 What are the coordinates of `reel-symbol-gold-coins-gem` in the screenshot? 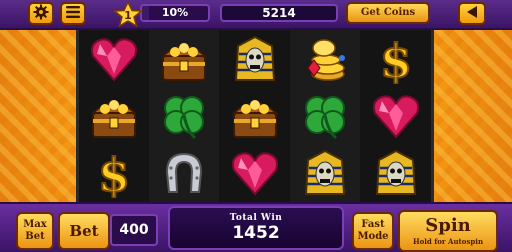 It's located at (325, 58).